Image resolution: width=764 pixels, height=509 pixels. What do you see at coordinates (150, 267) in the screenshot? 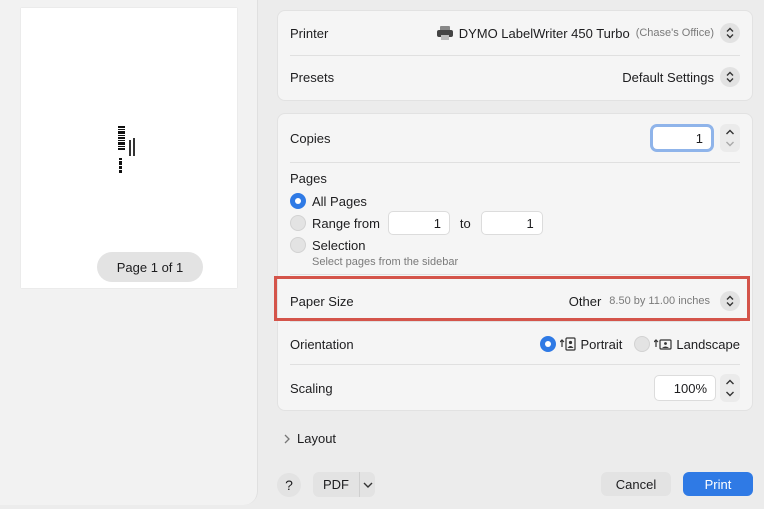
I see `page-indicator: Page 1 of 1` at bounding box center [150, 267].